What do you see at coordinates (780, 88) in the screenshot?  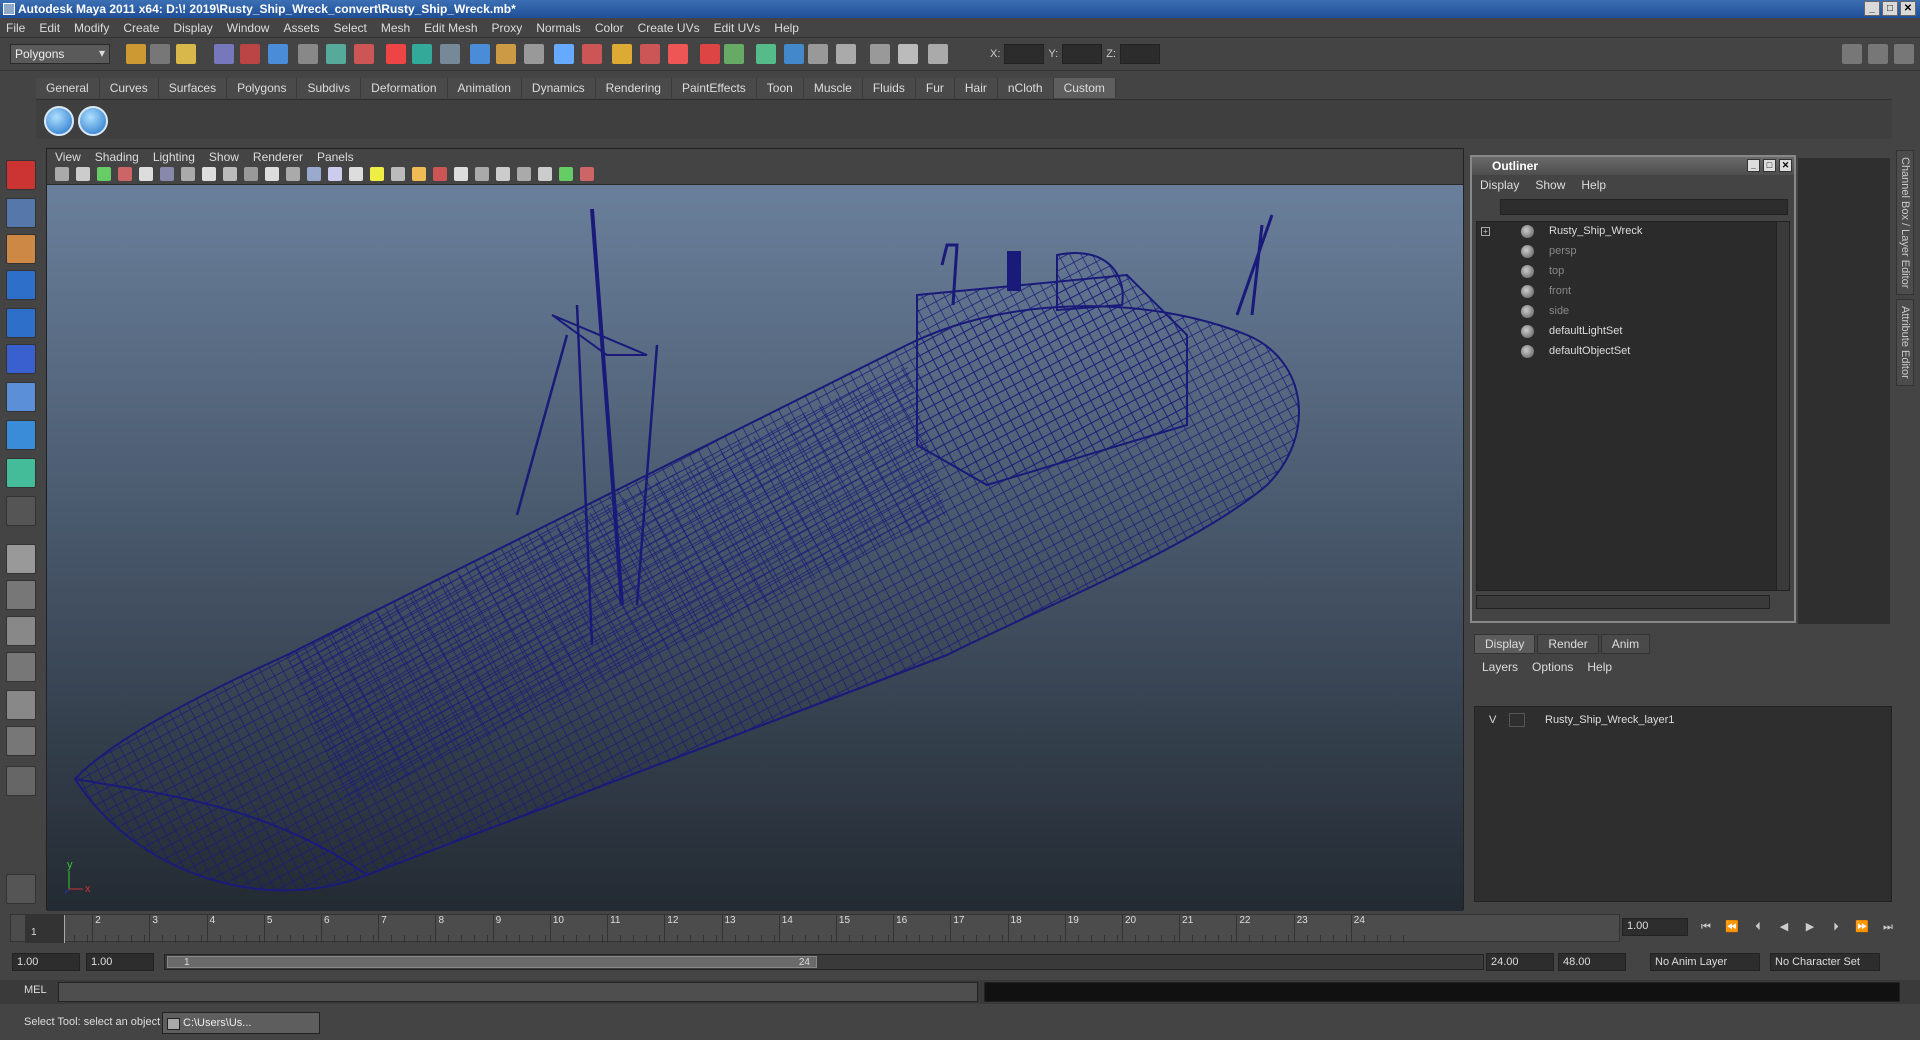 I see `shelf-tab-toon: Toon` at bounding box center [780, 88].